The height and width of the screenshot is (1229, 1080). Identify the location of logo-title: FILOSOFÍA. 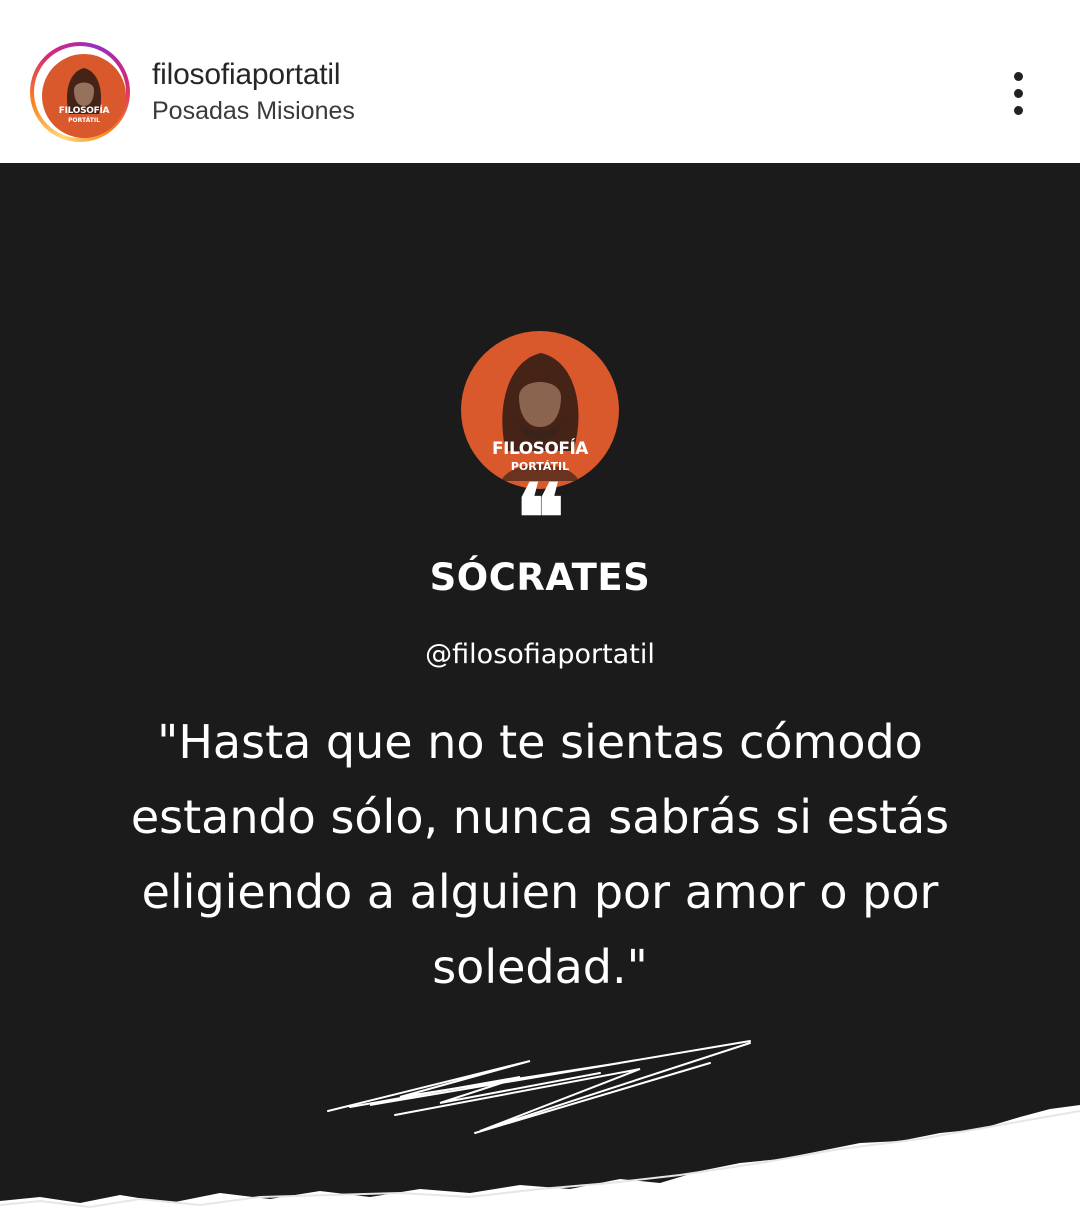
(540, 449).